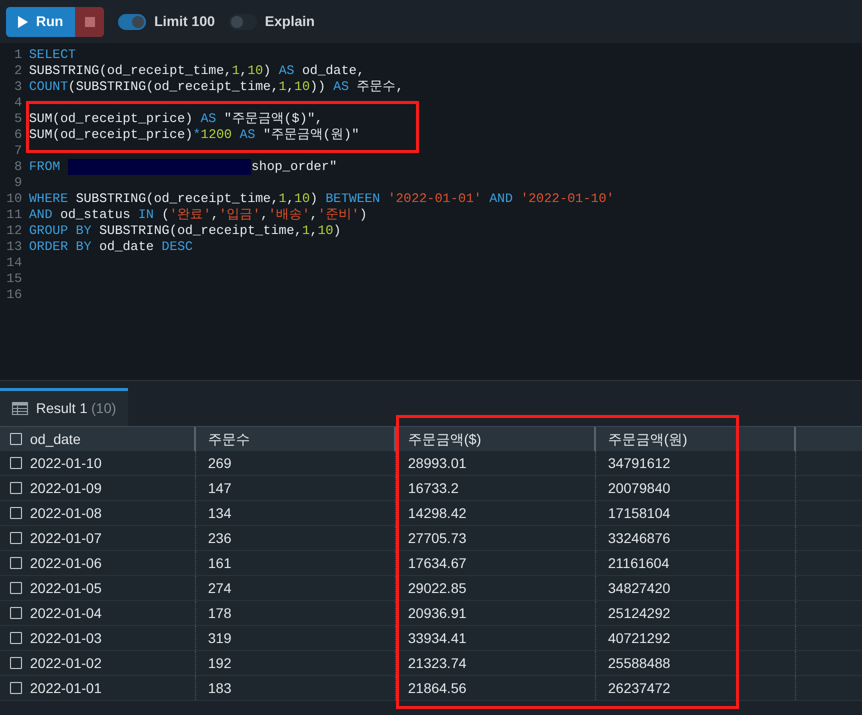 This screenshot has width=862, height=715. What do you see at coordinates (145, 215) in the screenshot?
I see `code-token: IN` at bounding box center [145, 215].